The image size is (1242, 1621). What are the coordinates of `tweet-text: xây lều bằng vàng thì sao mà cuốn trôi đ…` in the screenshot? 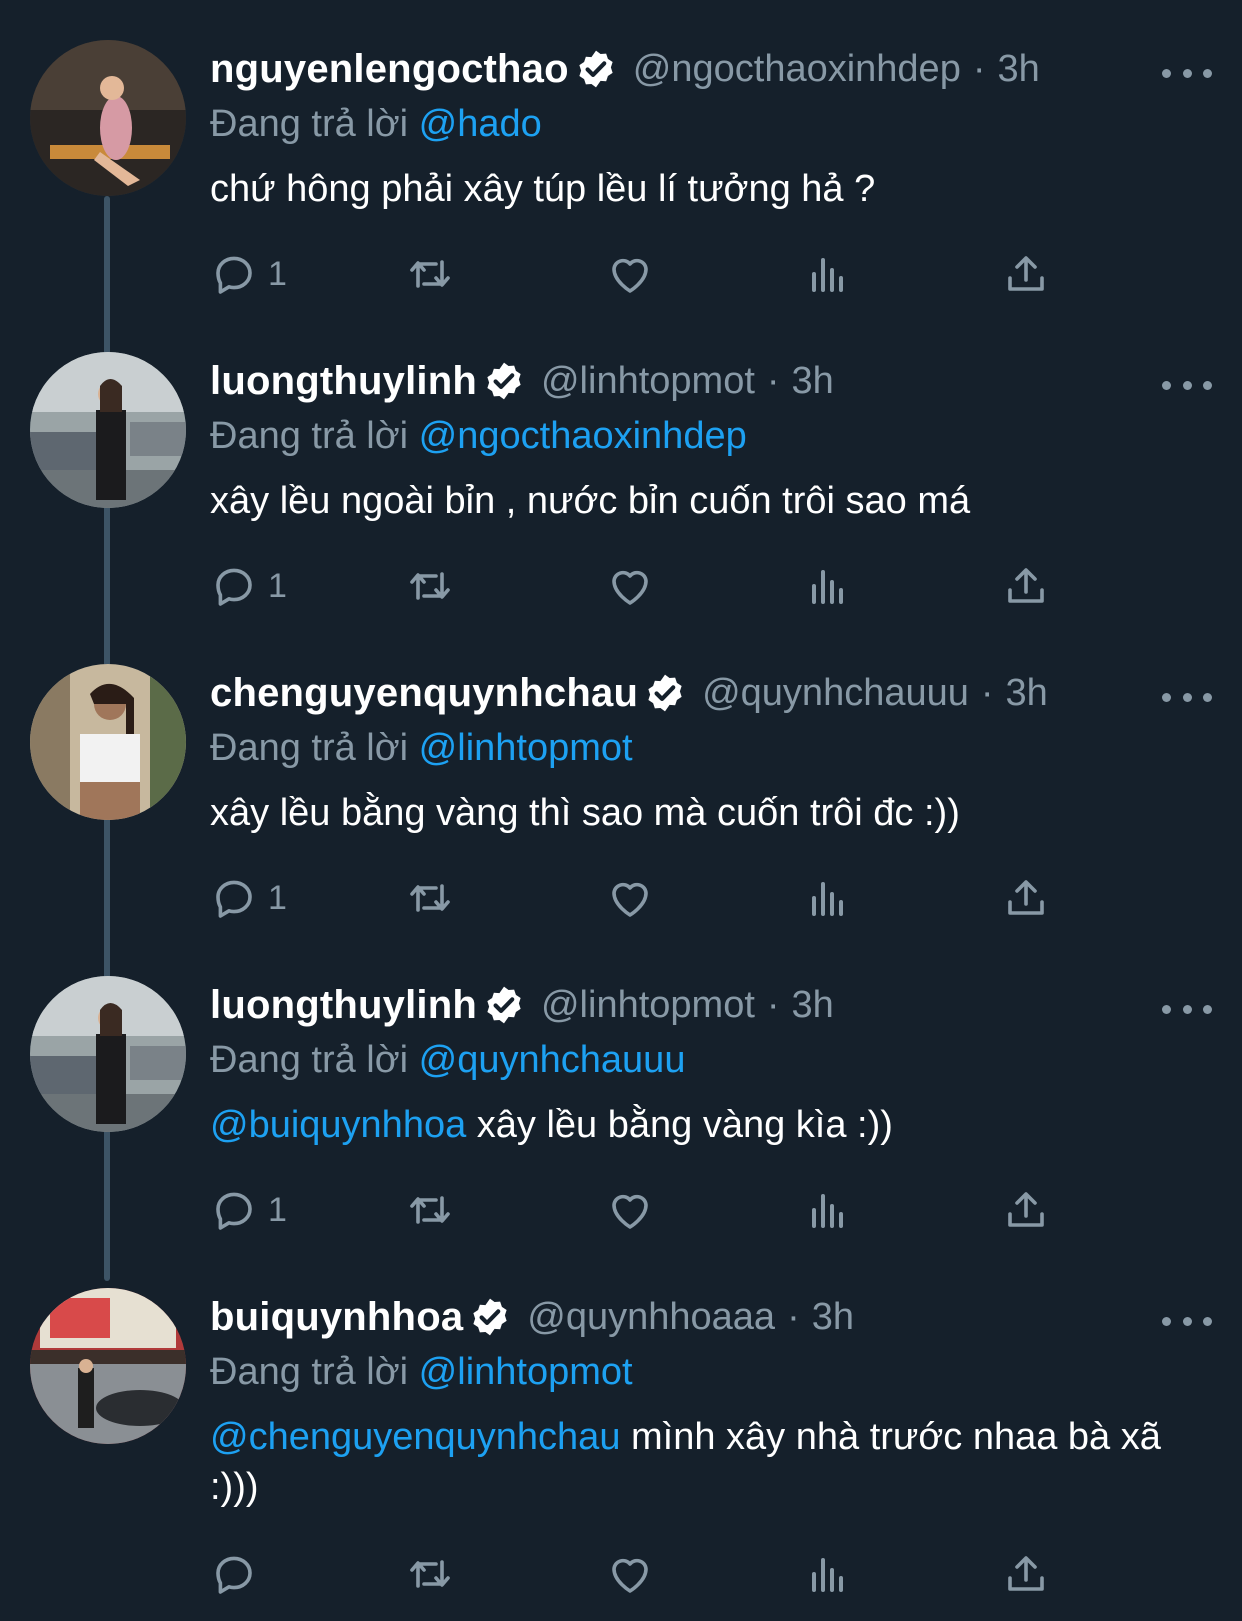 It's located at (710, 813).